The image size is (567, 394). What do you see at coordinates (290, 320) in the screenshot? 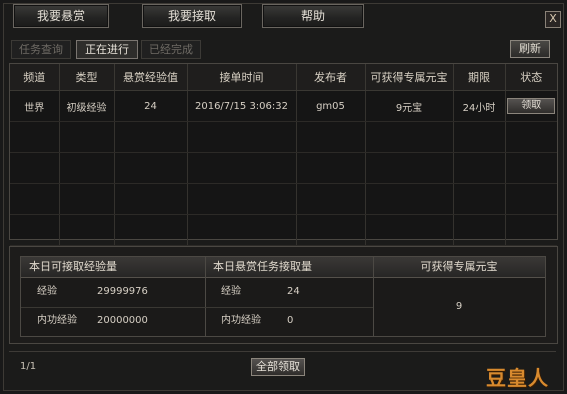
I see `bounty-inner-value: 0` at bounding box center [290, 320].